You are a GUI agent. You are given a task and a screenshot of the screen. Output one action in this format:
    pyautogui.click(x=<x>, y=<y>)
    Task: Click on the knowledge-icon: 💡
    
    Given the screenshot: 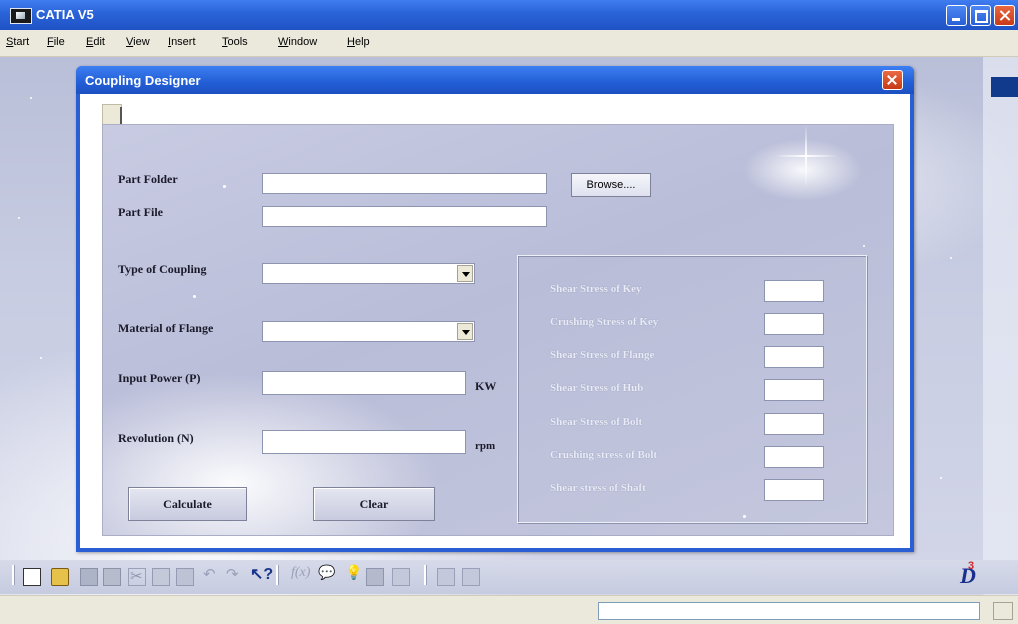 What is the action you would take?
    pyautogui.click(x=354, y=574)
    